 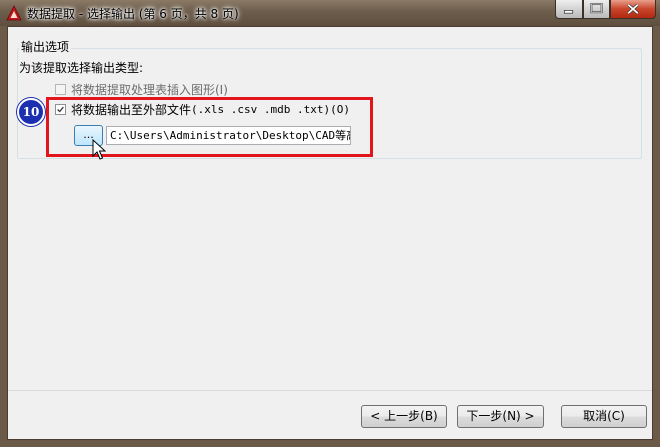 I want to click on close-icon, so click(x=633, y=9).